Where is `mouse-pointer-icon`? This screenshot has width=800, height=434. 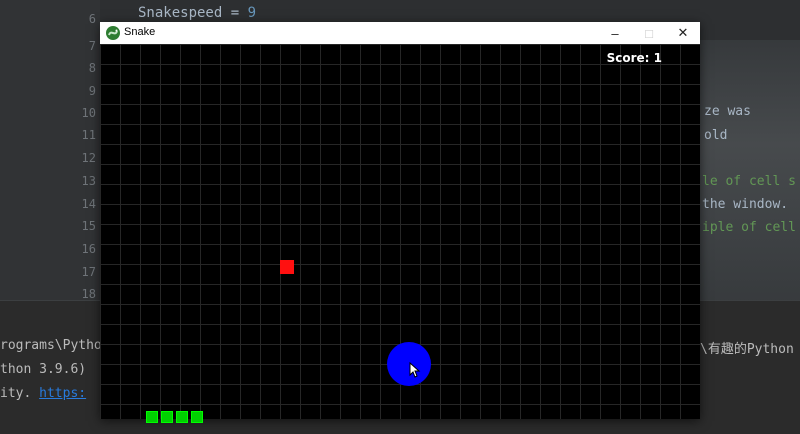 mouse-pointer-icon is located at coordinates (415, 370).